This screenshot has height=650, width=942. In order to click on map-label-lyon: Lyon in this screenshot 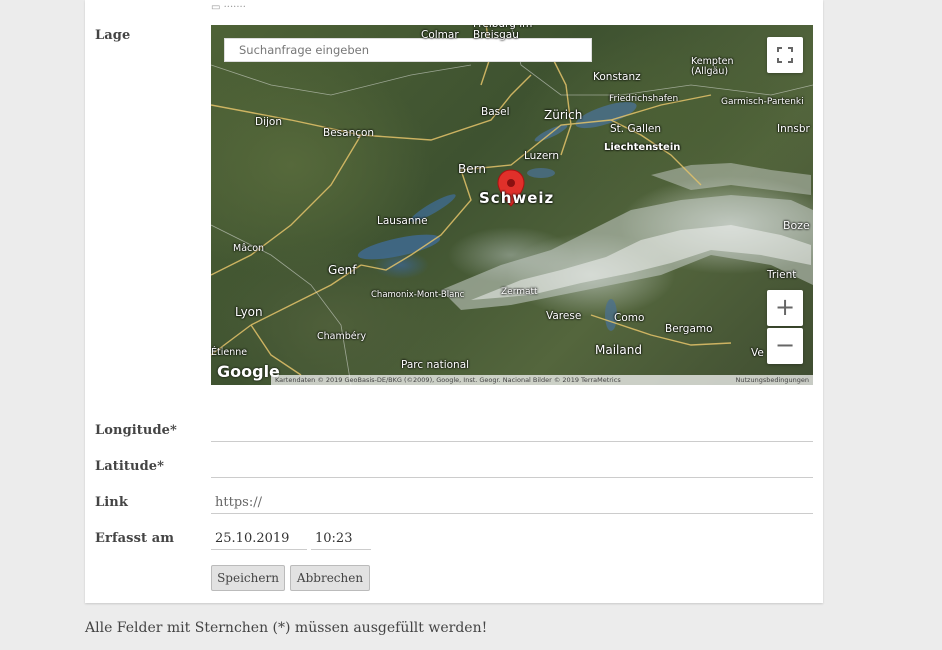, I will do `click(249, 312)`.